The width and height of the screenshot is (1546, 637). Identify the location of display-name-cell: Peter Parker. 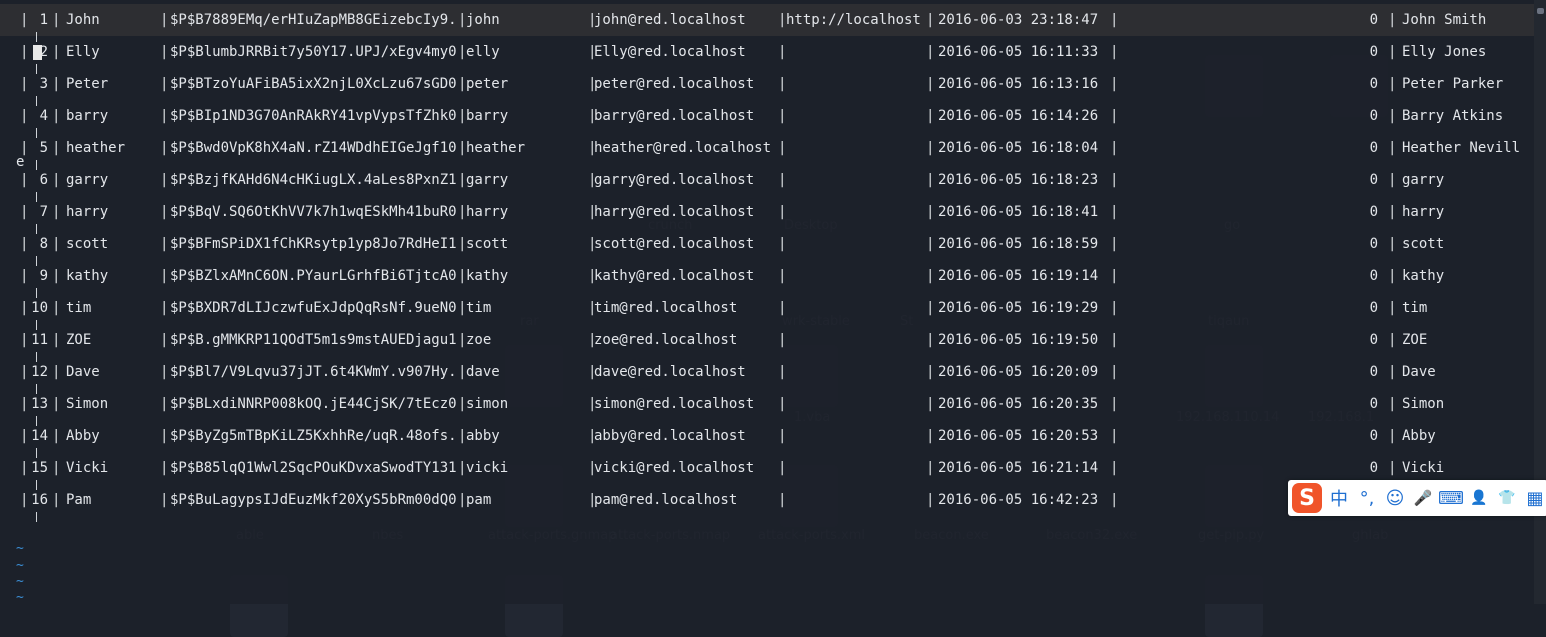
(1453, 84).